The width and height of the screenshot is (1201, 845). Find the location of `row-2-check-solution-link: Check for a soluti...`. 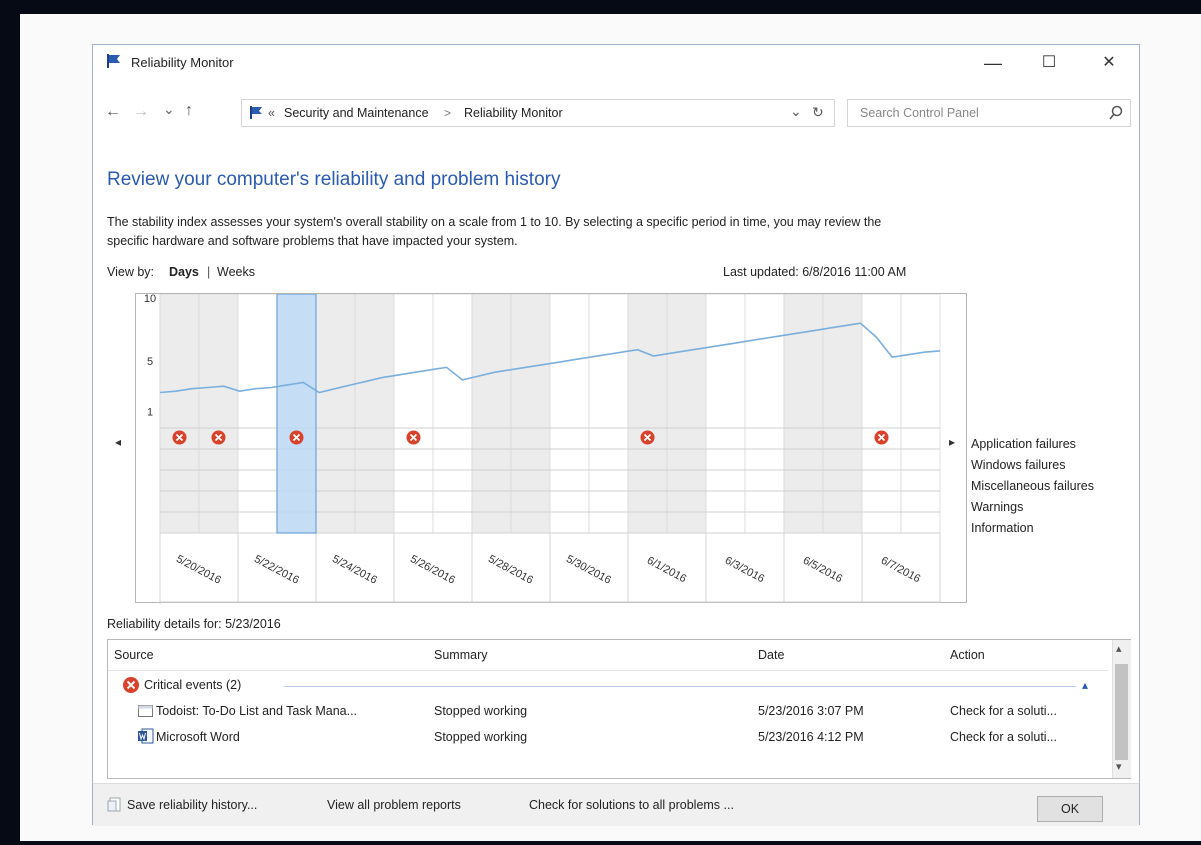

row-2-check-solution-link: Check for a soluti... is located at coordinates (1003, 737).